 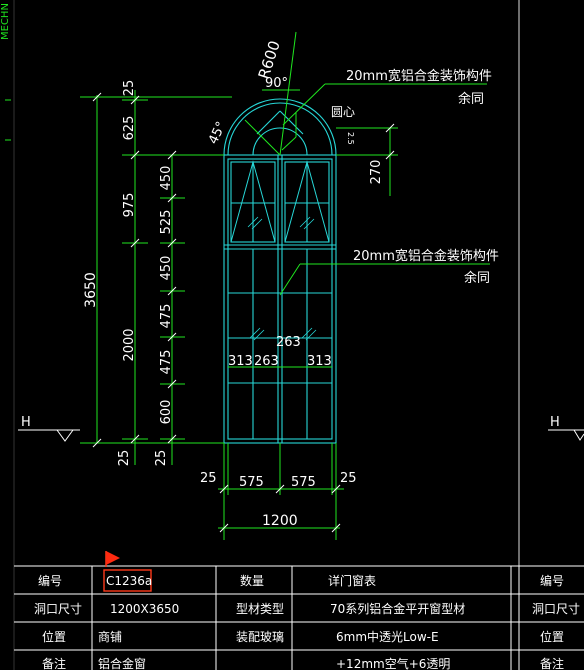 What do you see at coordinates (471, 99) in the screenshot?
I see `note-top-line2: 余同` at bounding box center [471, 99].